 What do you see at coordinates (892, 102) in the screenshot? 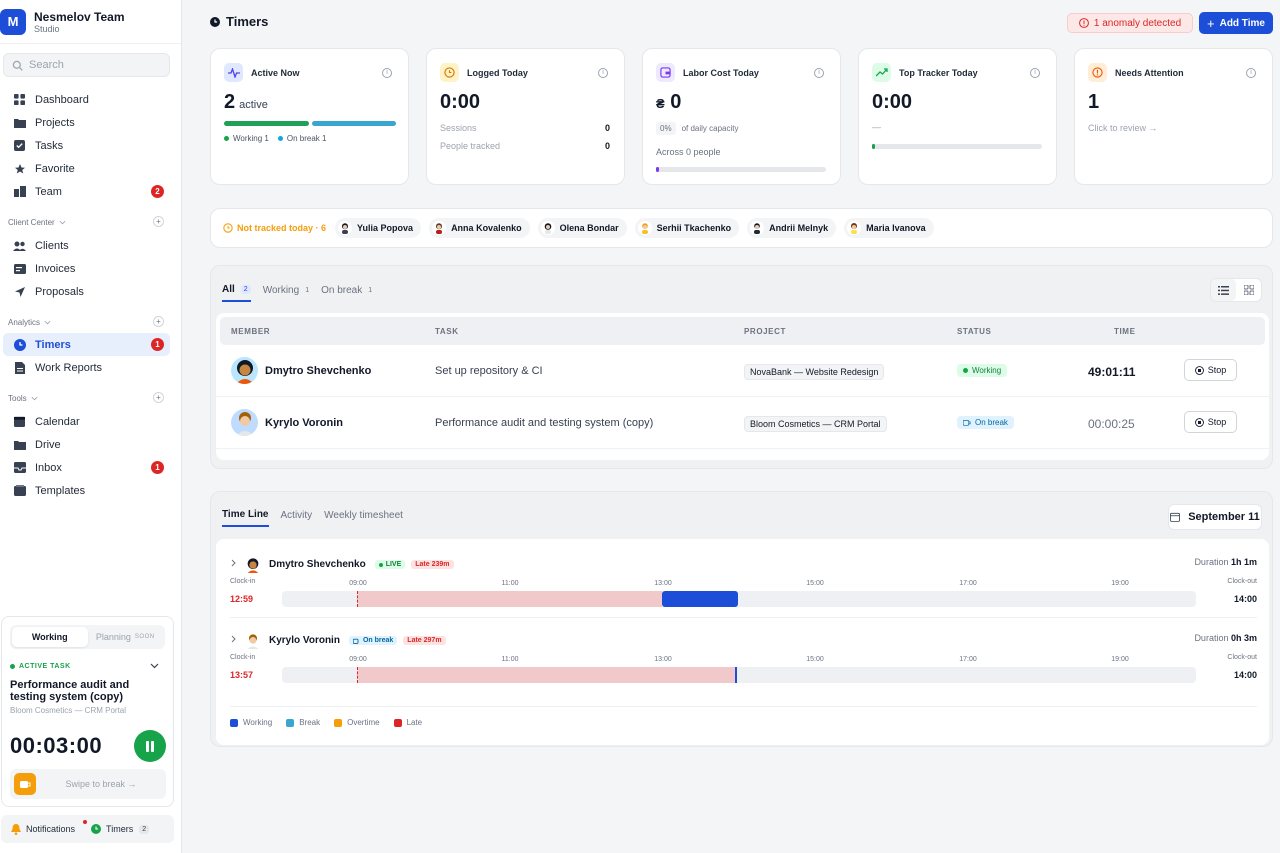
I see `top-tracker-value: 0:00` at bounding box center [892, 102].